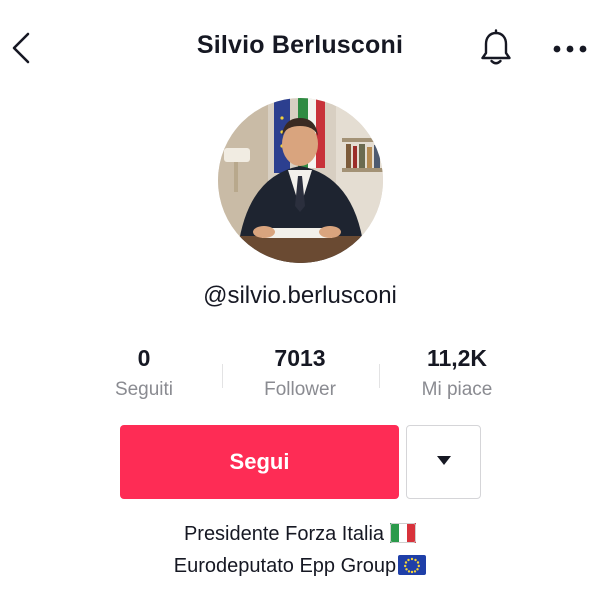  I want to click on more-options-button, so click(570, 50).